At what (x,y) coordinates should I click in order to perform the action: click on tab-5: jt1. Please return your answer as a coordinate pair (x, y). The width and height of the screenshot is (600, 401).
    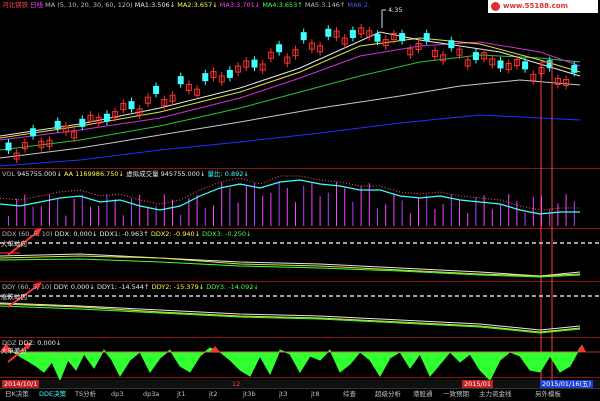
    Looking at the image, I should click on (181, 394).